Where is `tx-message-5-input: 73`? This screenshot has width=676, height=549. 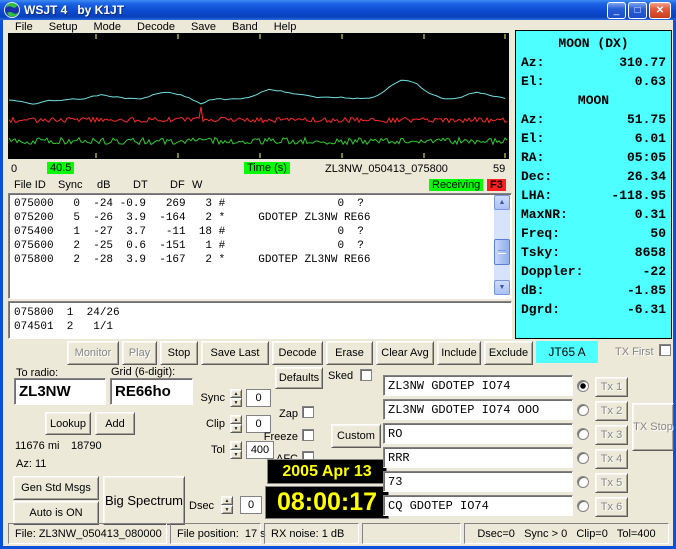
tx-message-5-input: 73 is located at coordinates (478, 481).